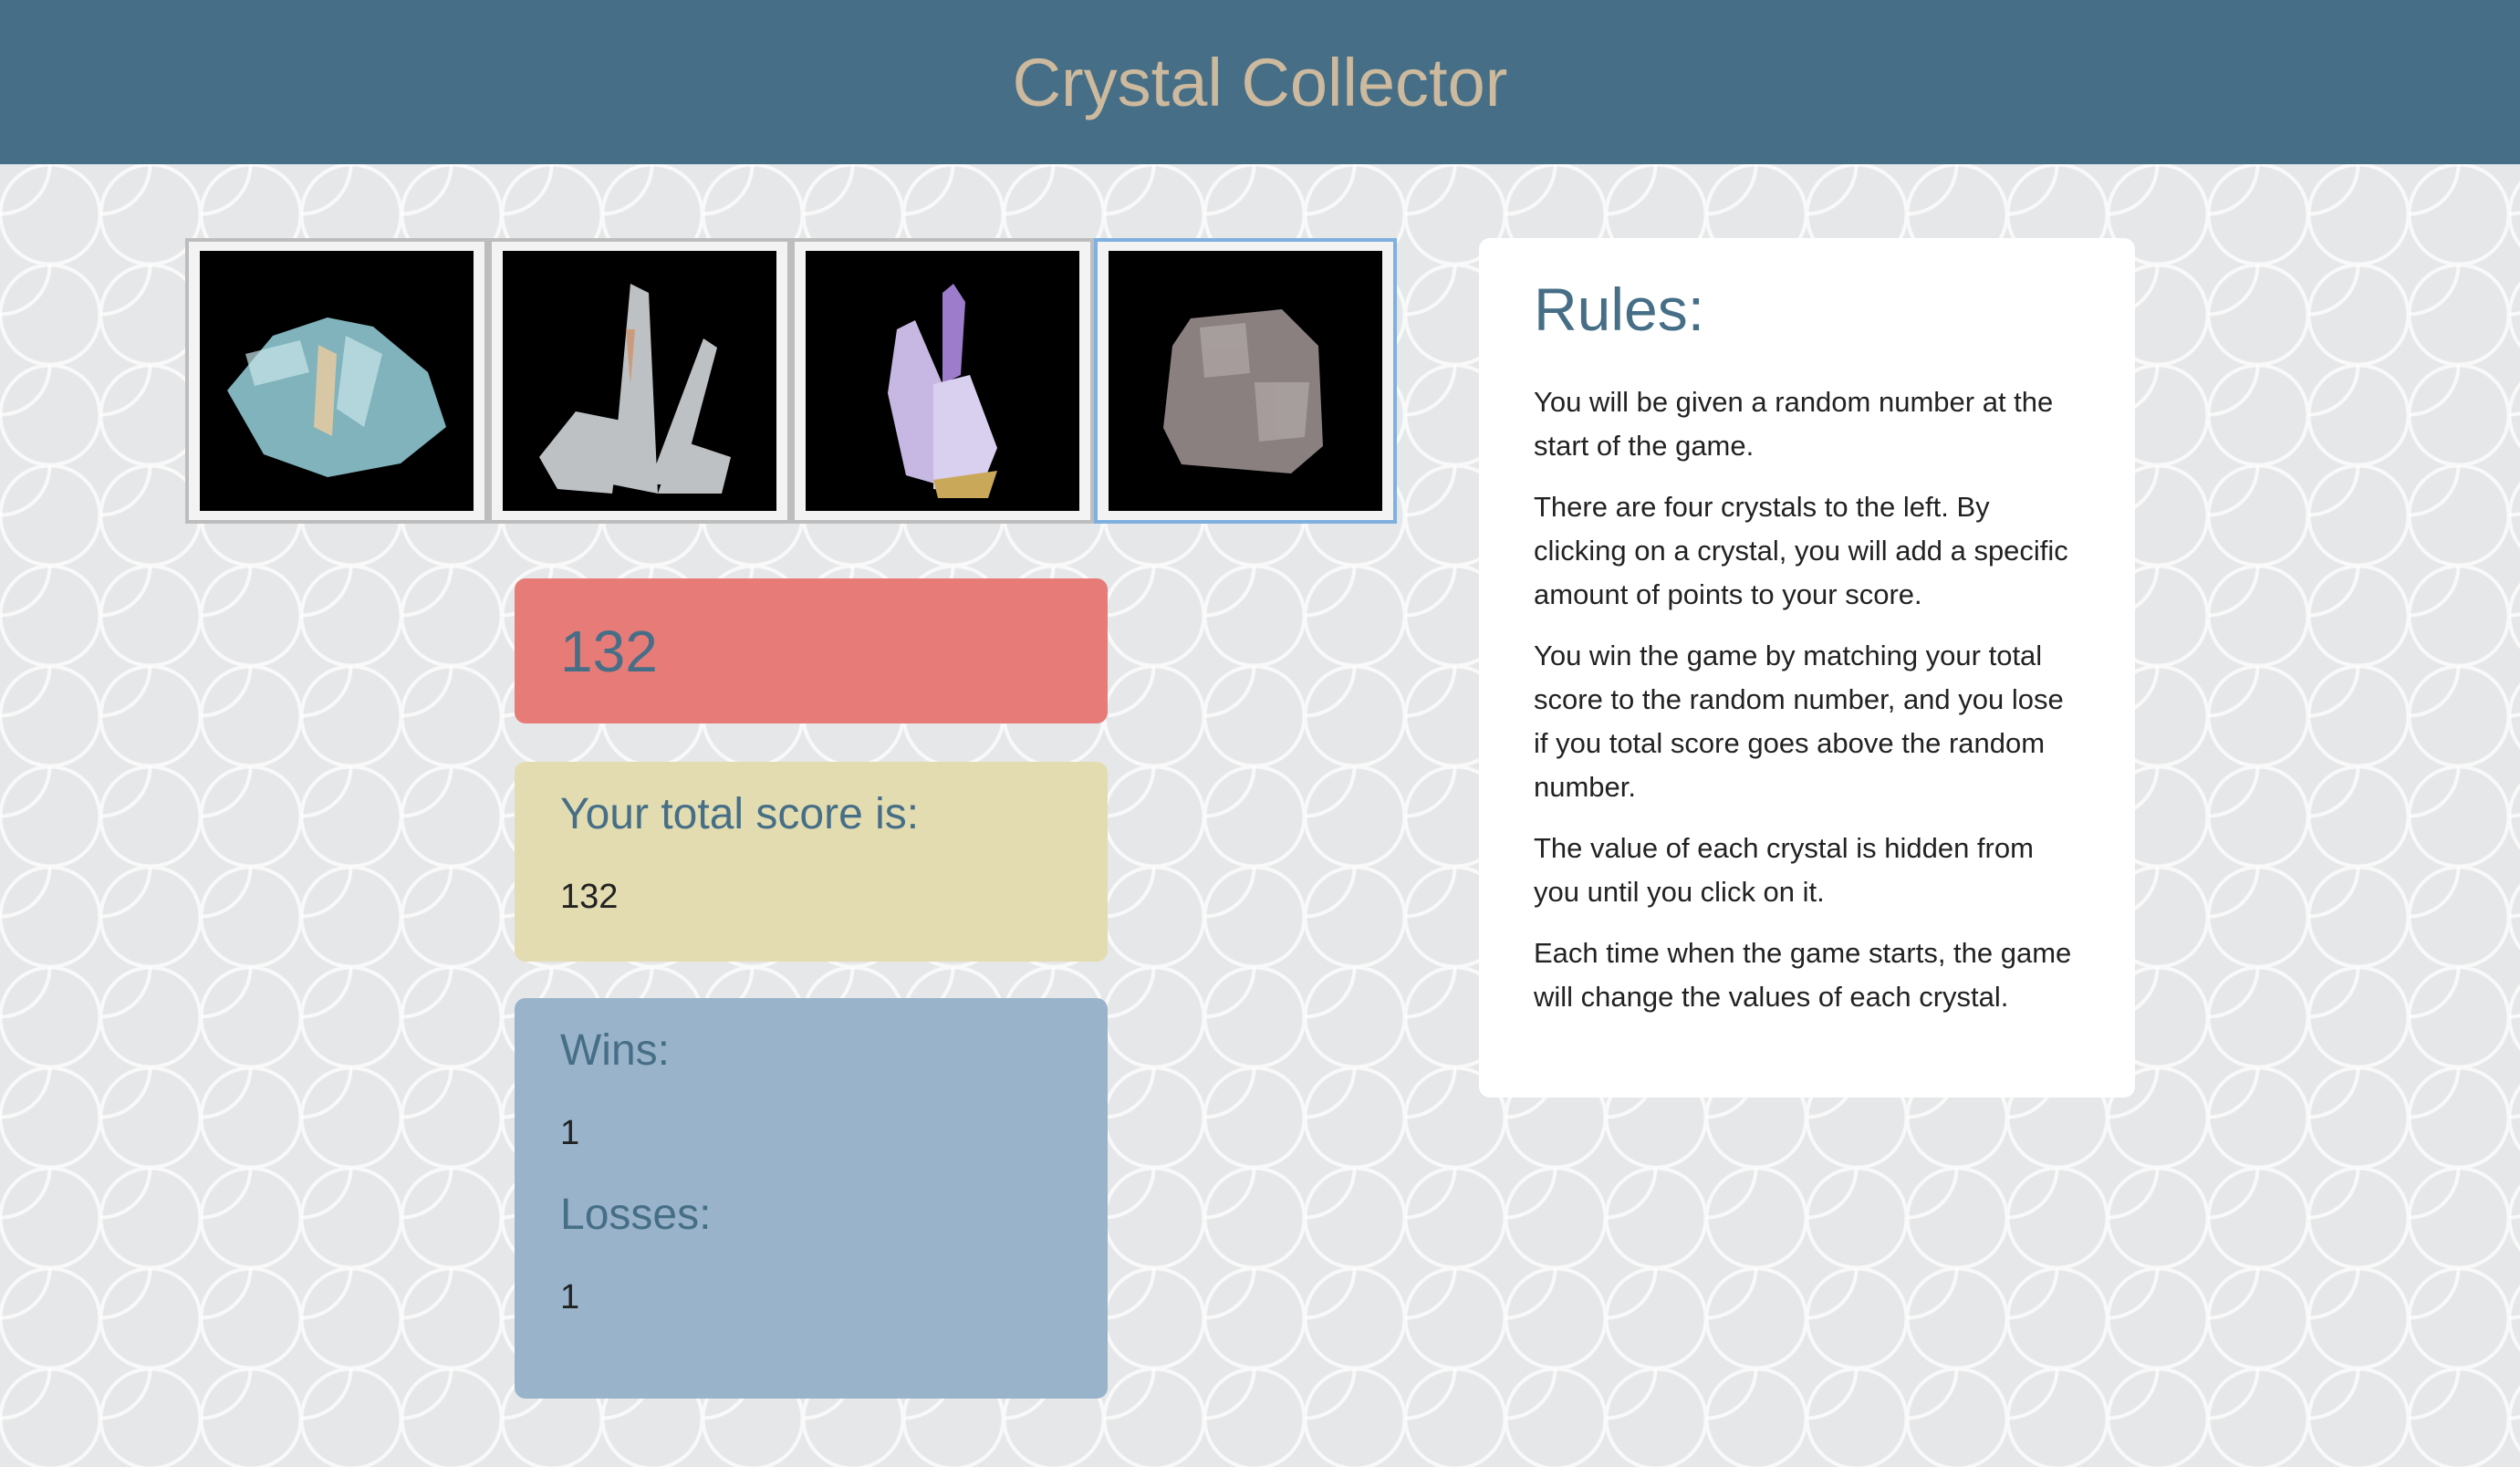 Image resolution: width=2520 pixels, height=1467 pixels. I want to click on crystal-button-aquamarine, so click(336, 381).